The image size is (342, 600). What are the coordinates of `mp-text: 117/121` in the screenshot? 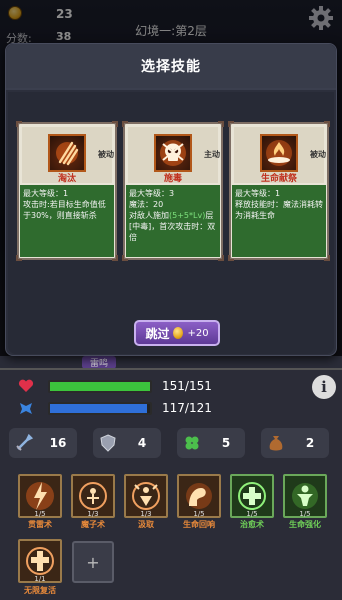 It's located at (187, 408).